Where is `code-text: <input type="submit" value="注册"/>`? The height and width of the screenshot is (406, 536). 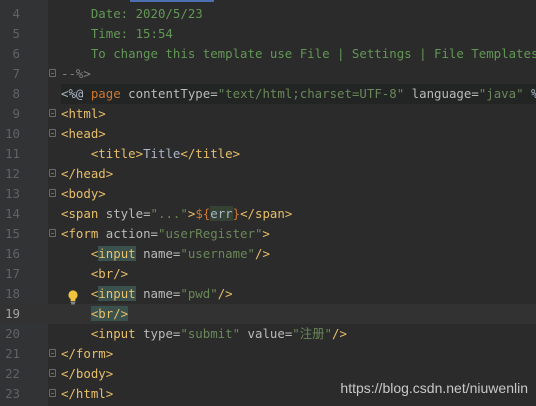
code-text: <input type="submit" value="注册"/> is located at coordinates (204, 334).